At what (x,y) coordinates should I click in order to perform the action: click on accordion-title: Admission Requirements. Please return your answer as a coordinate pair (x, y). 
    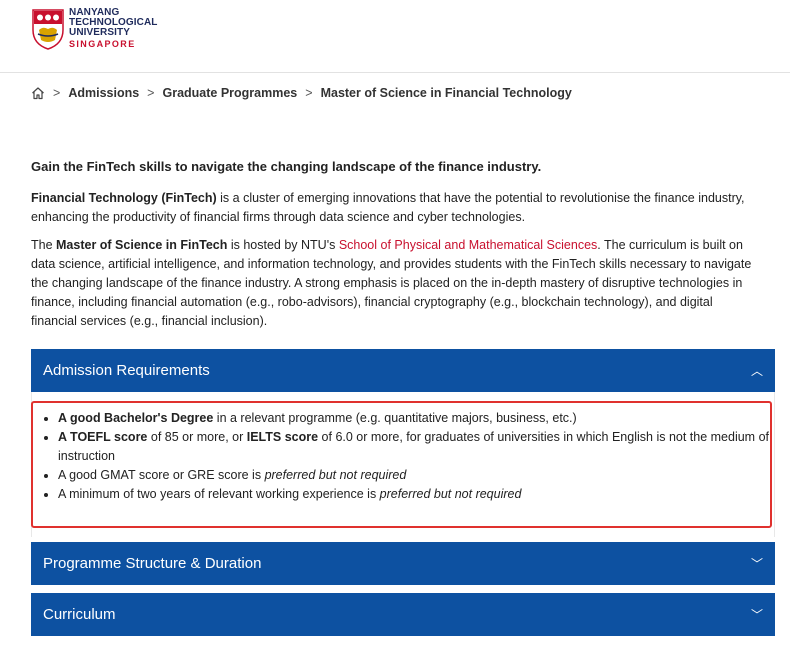
    Looking at the image, I should click on (126, 370).